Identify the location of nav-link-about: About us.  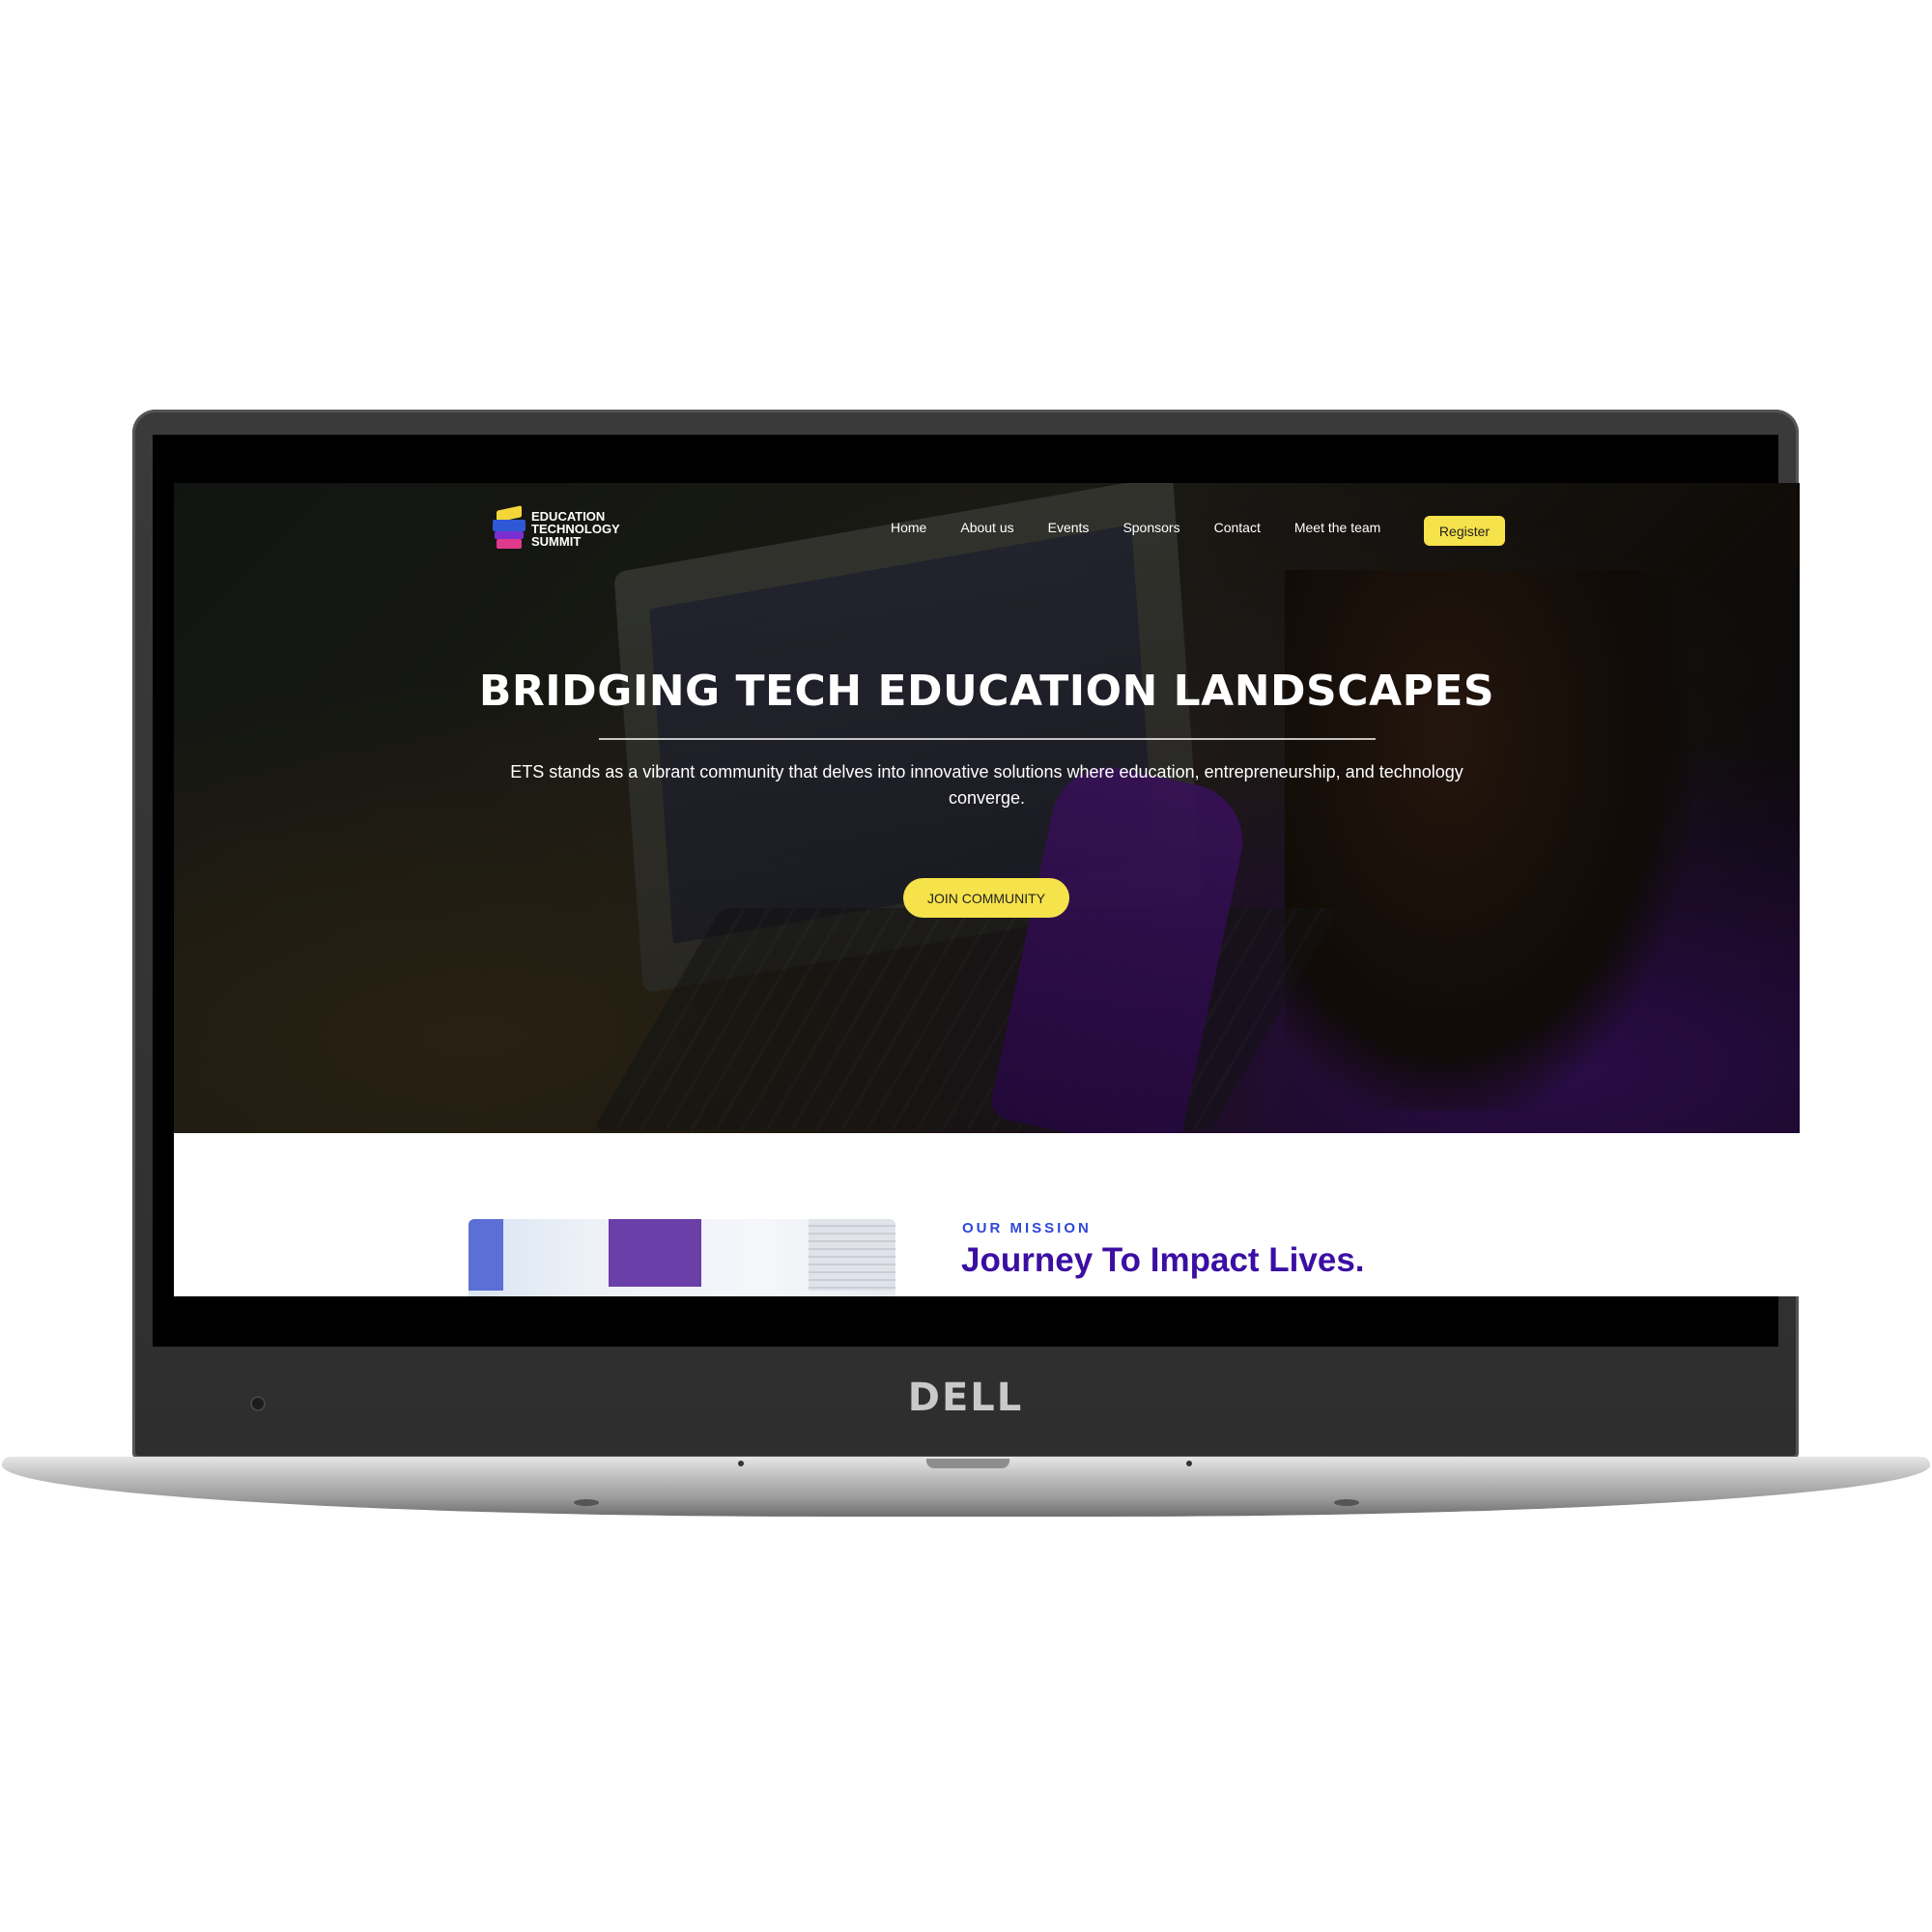
(986, 527).